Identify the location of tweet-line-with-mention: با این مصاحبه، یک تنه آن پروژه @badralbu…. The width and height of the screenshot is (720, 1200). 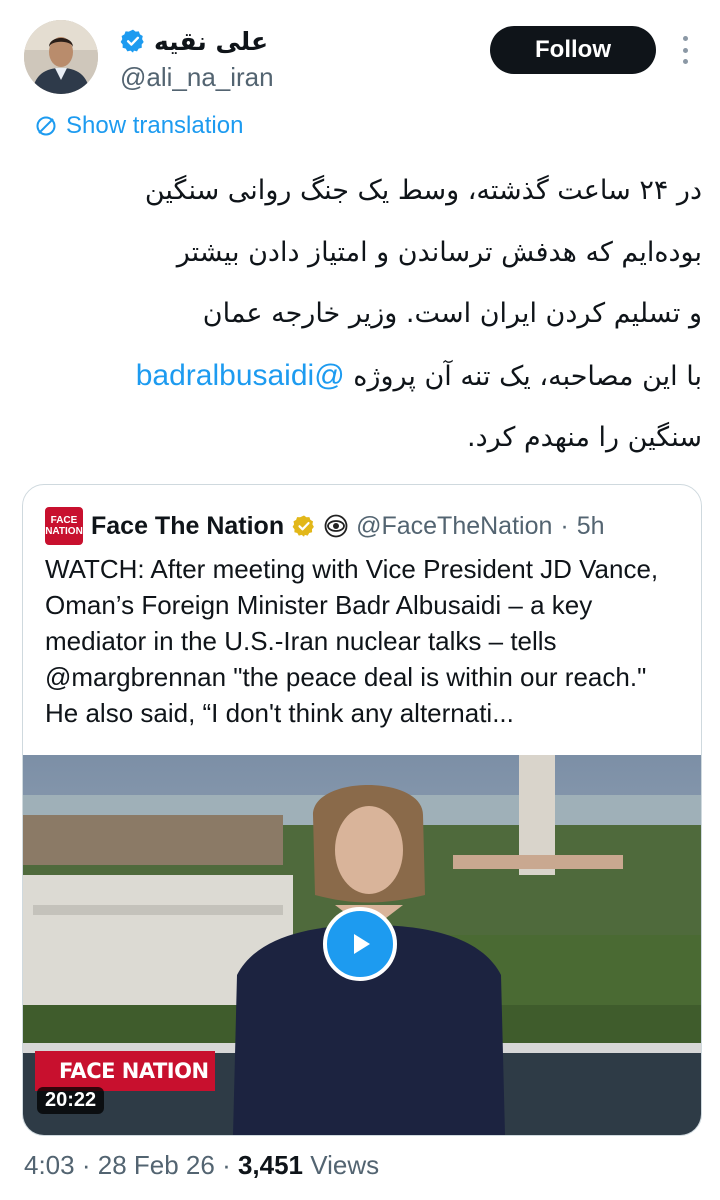
(363, 376).